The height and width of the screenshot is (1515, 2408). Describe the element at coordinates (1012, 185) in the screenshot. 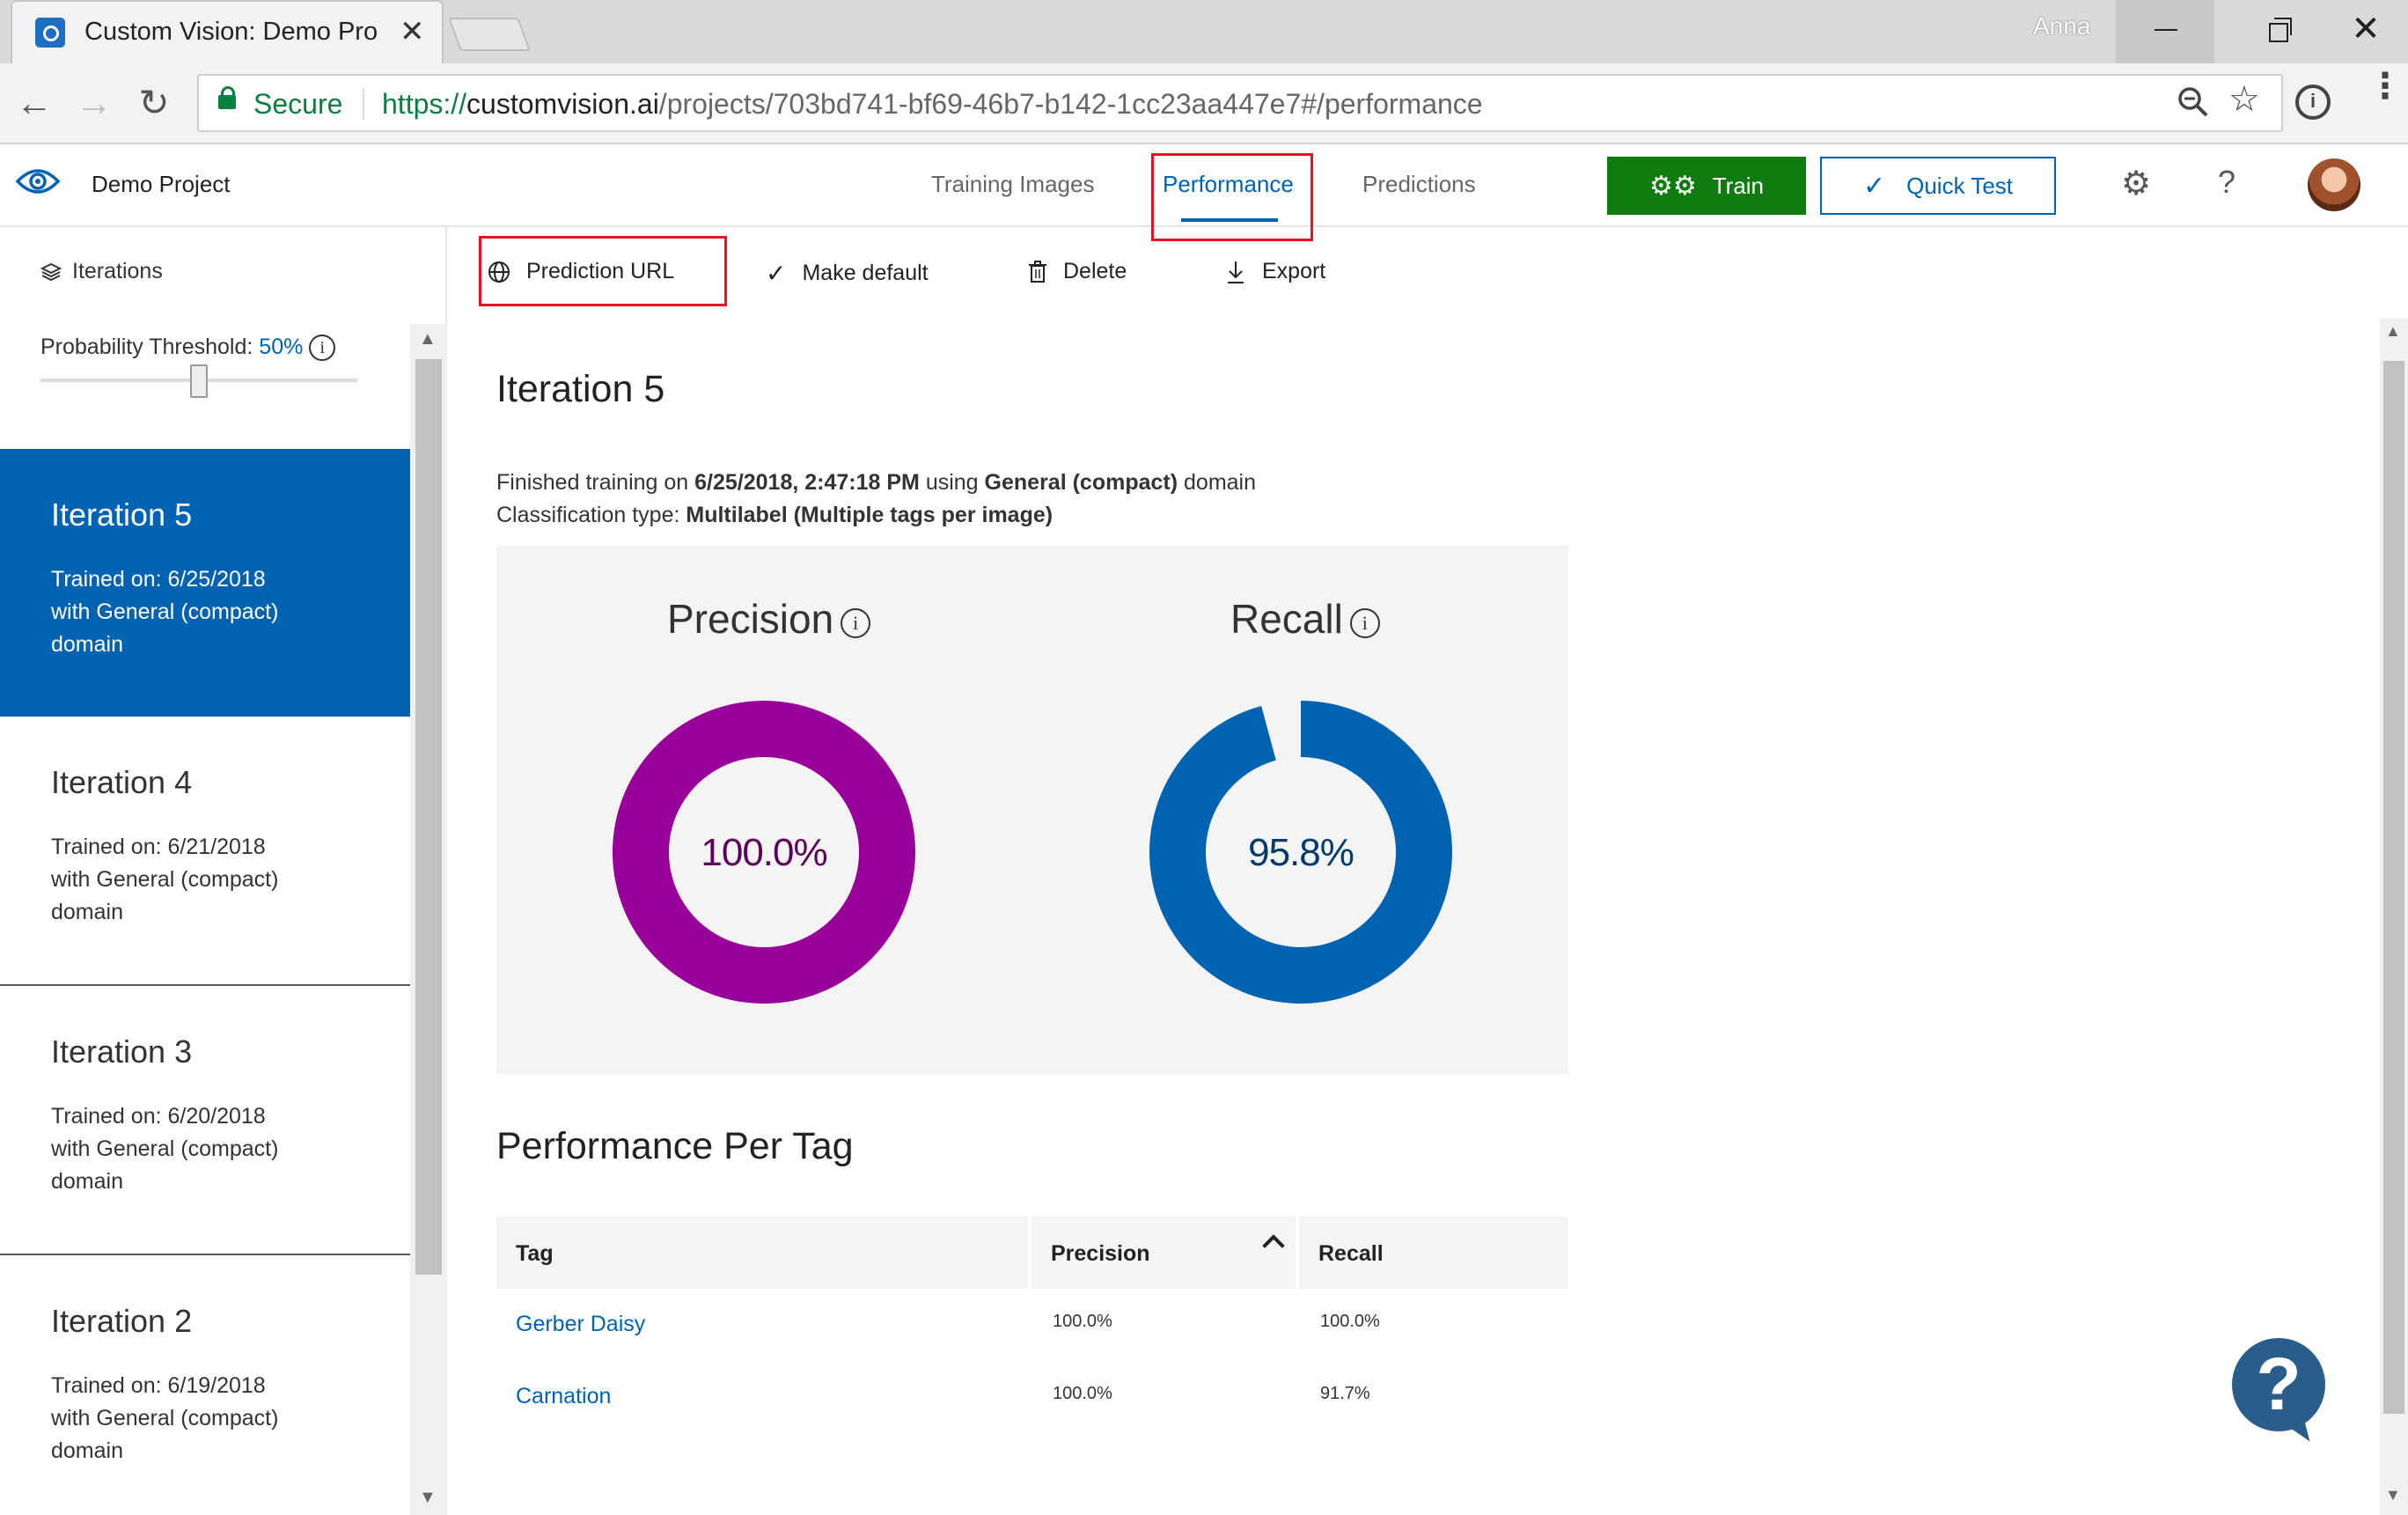

I see `tab-training-images: Training Images` at that location.